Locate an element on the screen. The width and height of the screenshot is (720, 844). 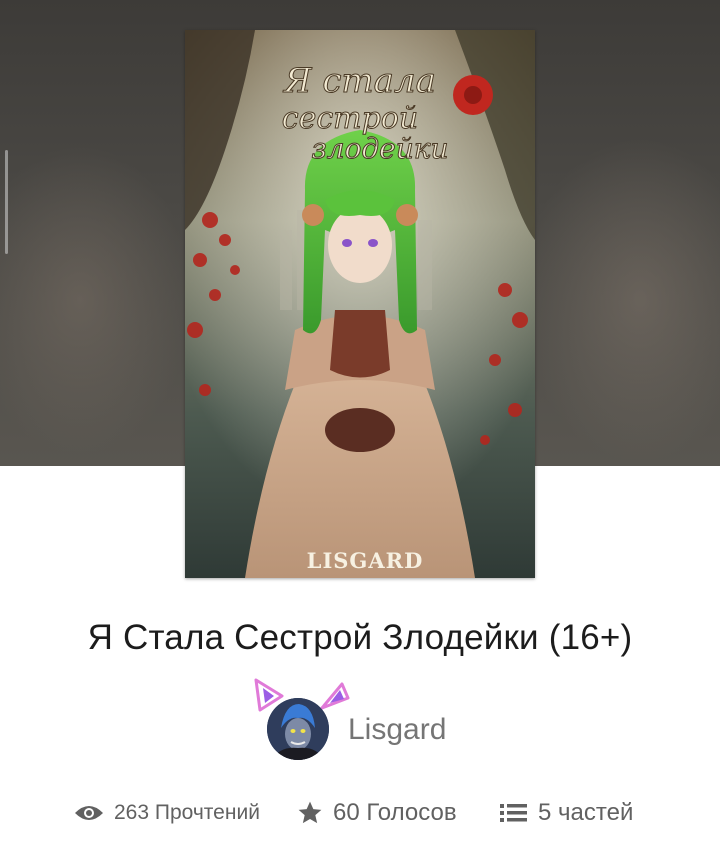
cover-author-mark: LISGARD is located at coordinates (365, 560).